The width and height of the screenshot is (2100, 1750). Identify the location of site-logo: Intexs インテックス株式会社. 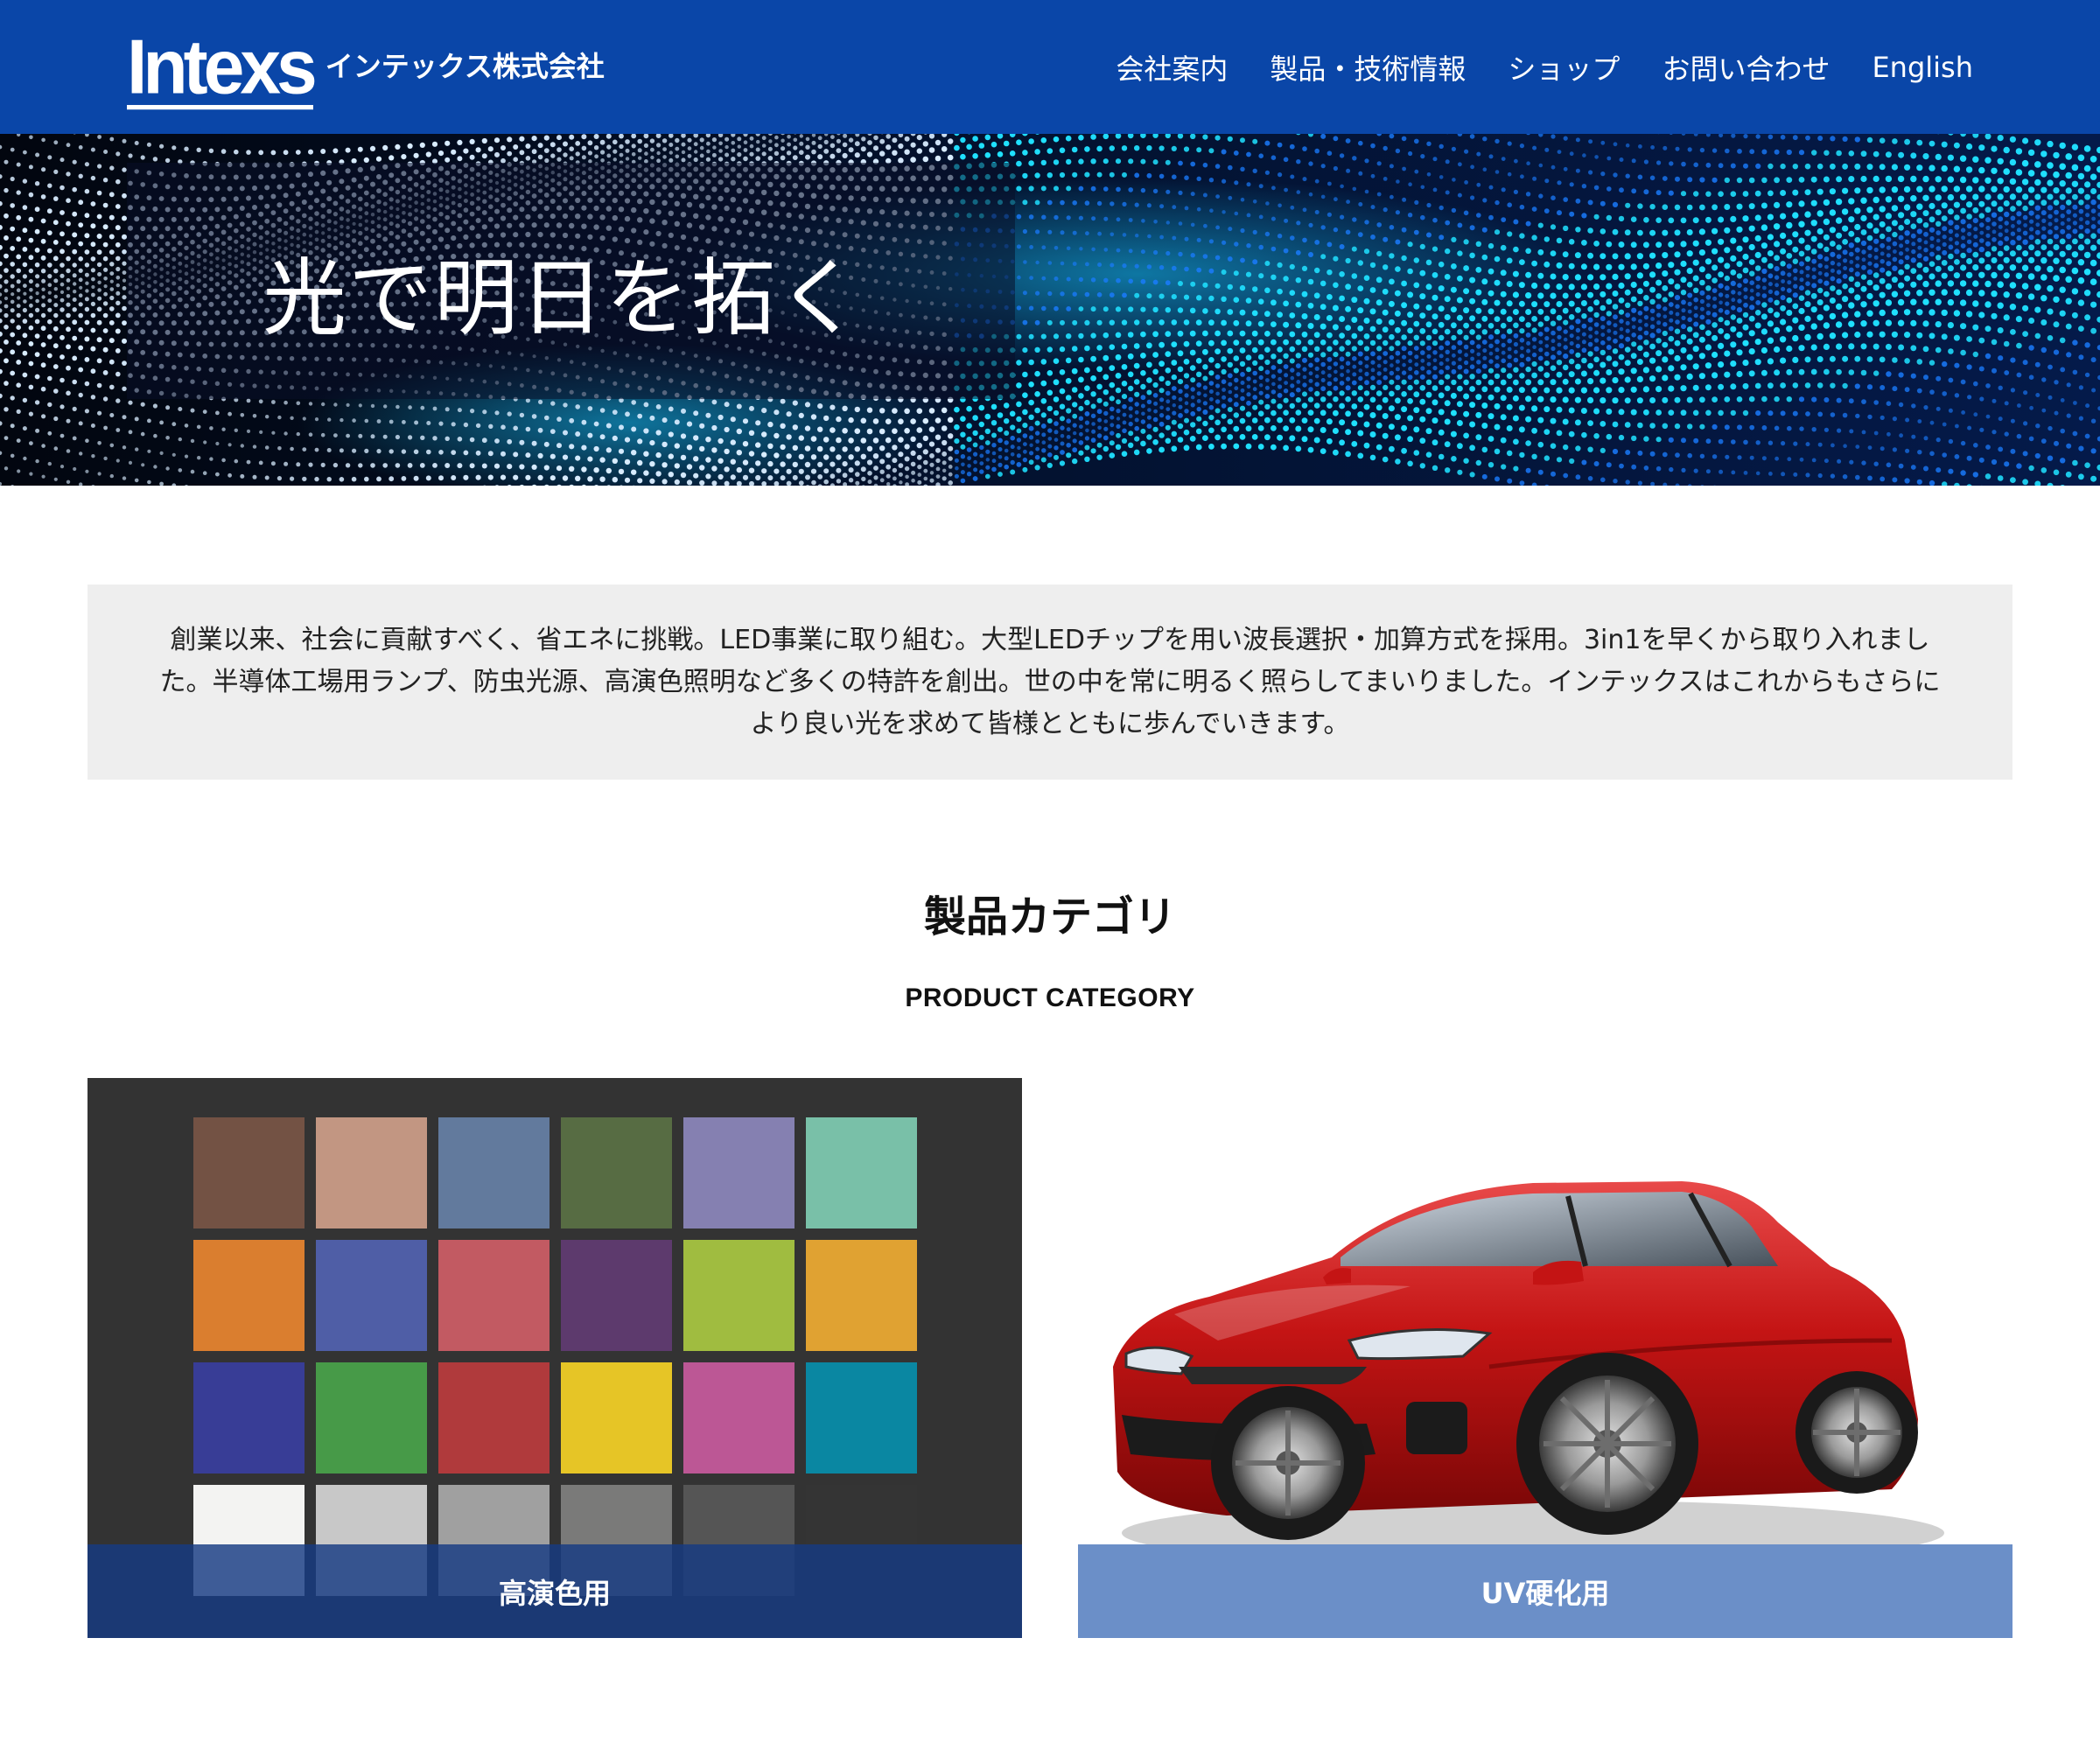
(366, 68).